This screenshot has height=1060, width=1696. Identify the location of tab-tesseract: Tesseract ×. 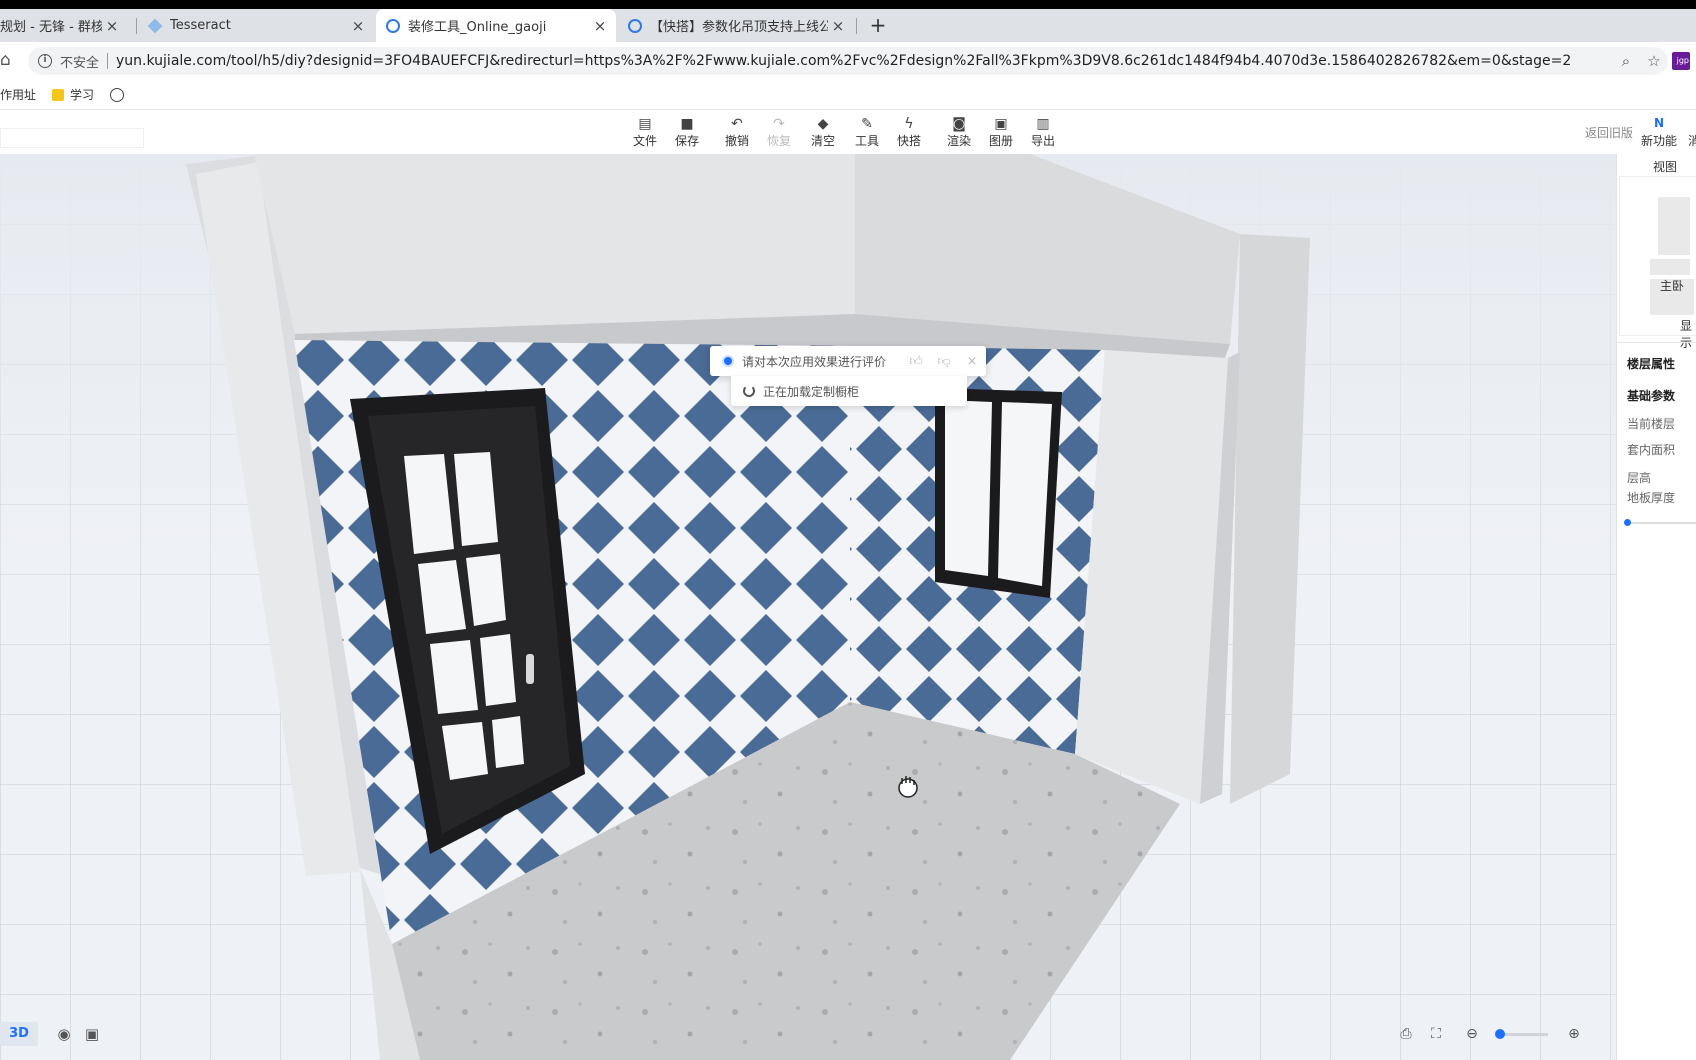
(256, 25).